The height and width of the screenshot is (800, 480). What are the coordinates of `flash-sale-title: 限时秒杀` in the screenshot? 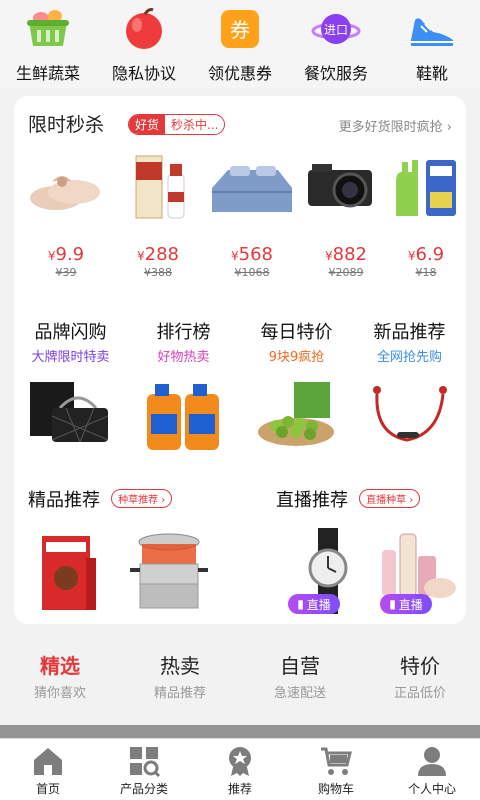 It's located at (66, 125).